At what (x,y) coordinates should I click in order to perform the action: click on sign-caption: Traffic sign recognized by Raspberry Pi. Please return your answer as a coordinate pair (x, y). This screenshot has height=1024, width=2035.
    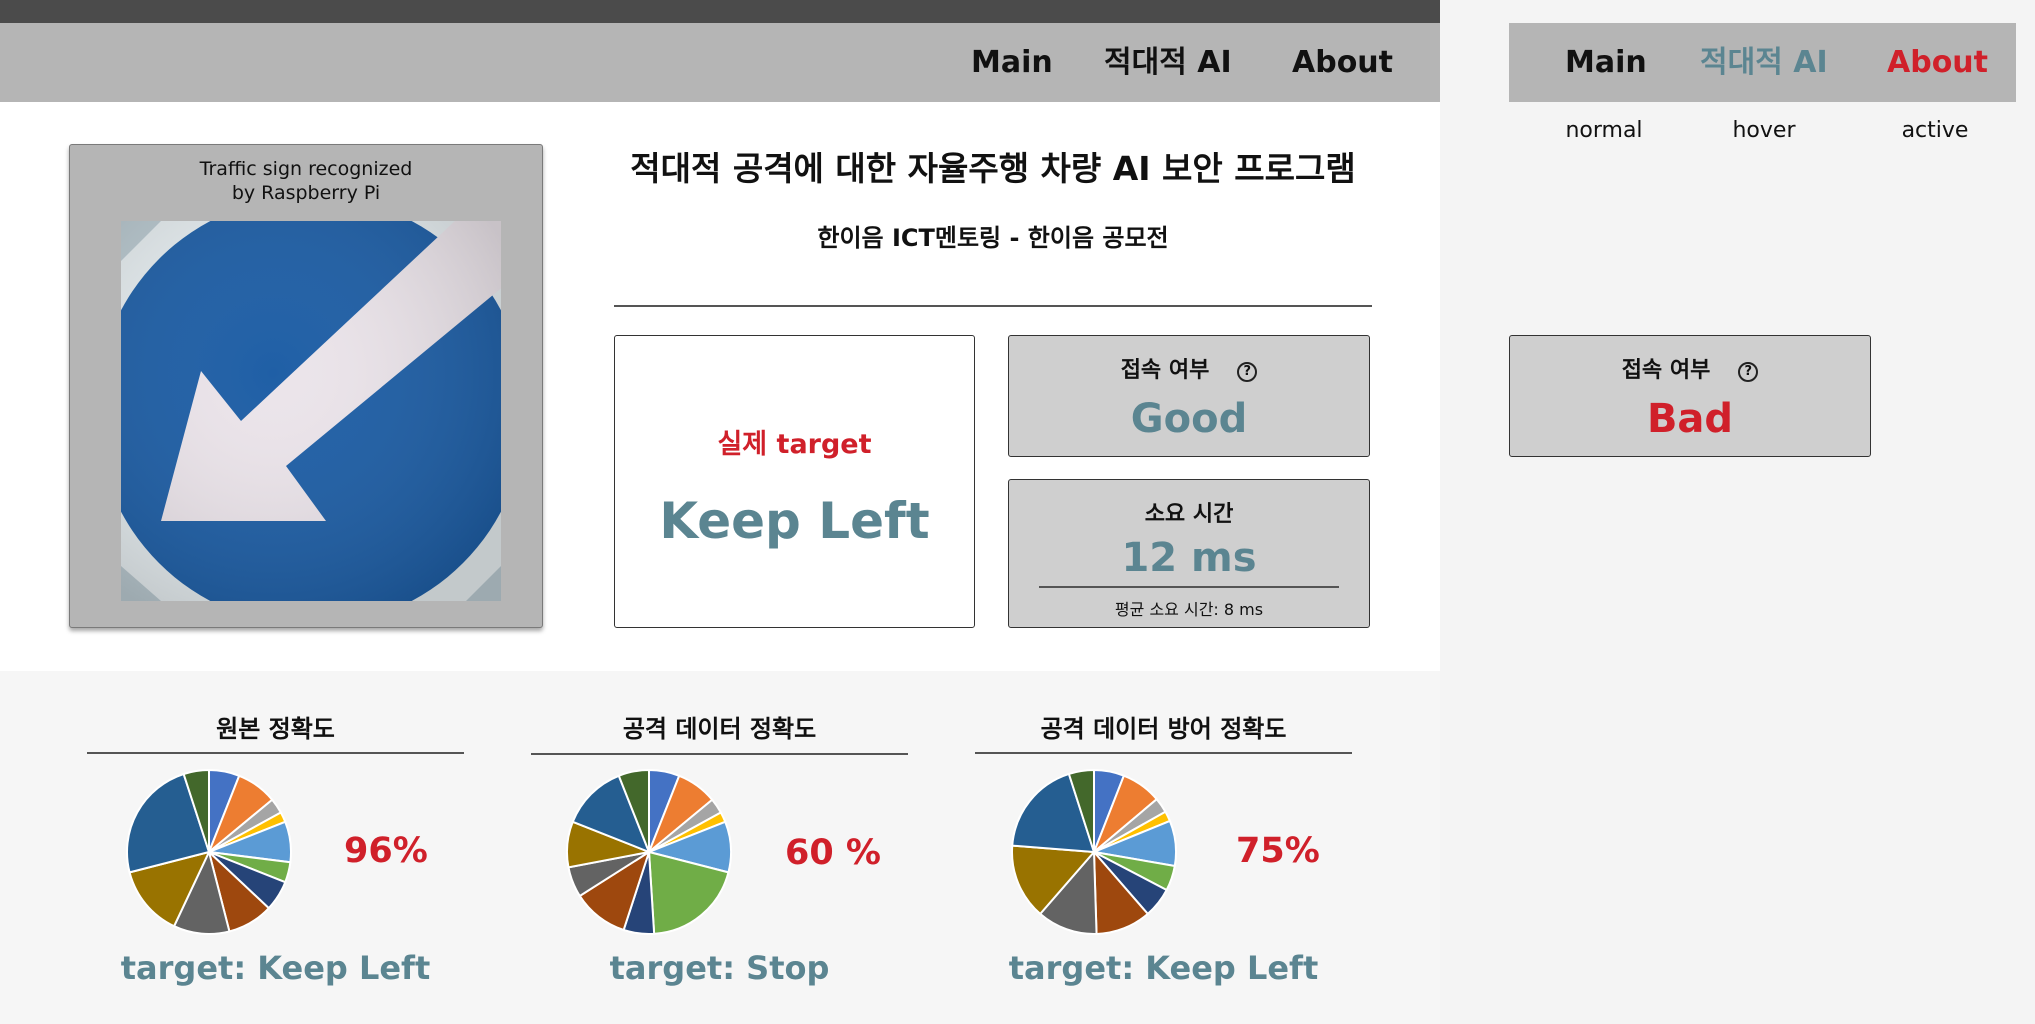
    Looking at the image, I should click on (306, 181).